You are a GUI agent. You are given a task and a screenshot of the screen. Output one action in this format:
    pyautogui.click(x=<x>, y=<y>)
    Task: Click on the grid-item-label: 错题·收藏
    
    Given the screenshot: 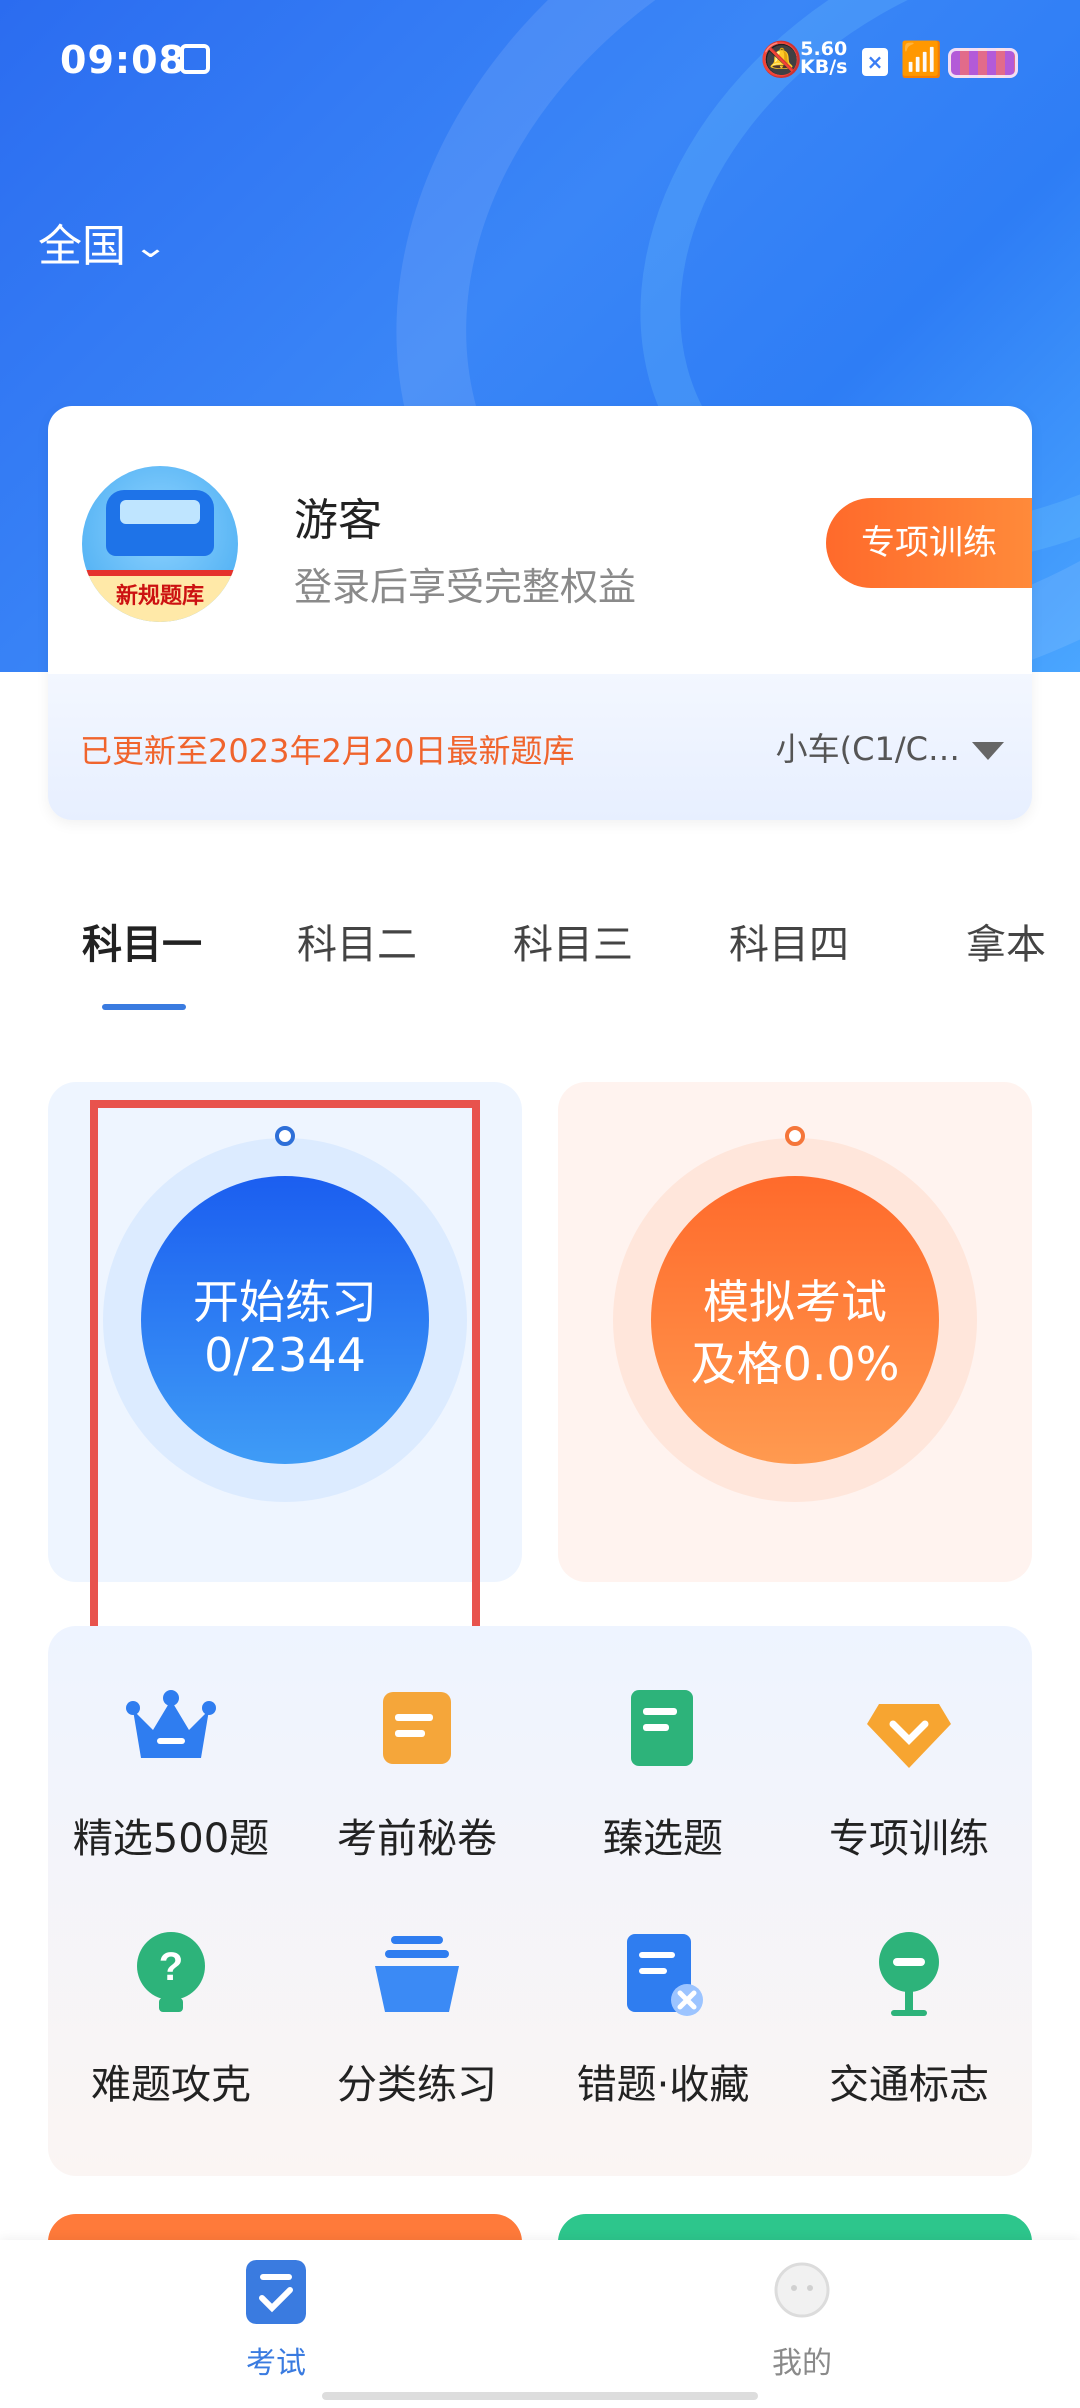 What is the action you would take?
    pyautogui.click(x=663, y=2085)
    